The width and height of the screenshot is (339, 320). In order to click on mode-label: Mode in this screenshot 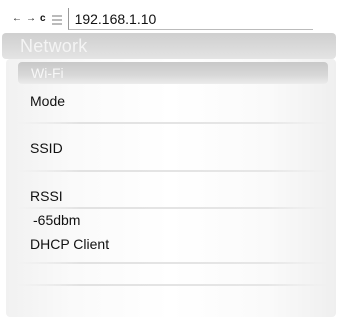, I will do `click(48, 101)`.